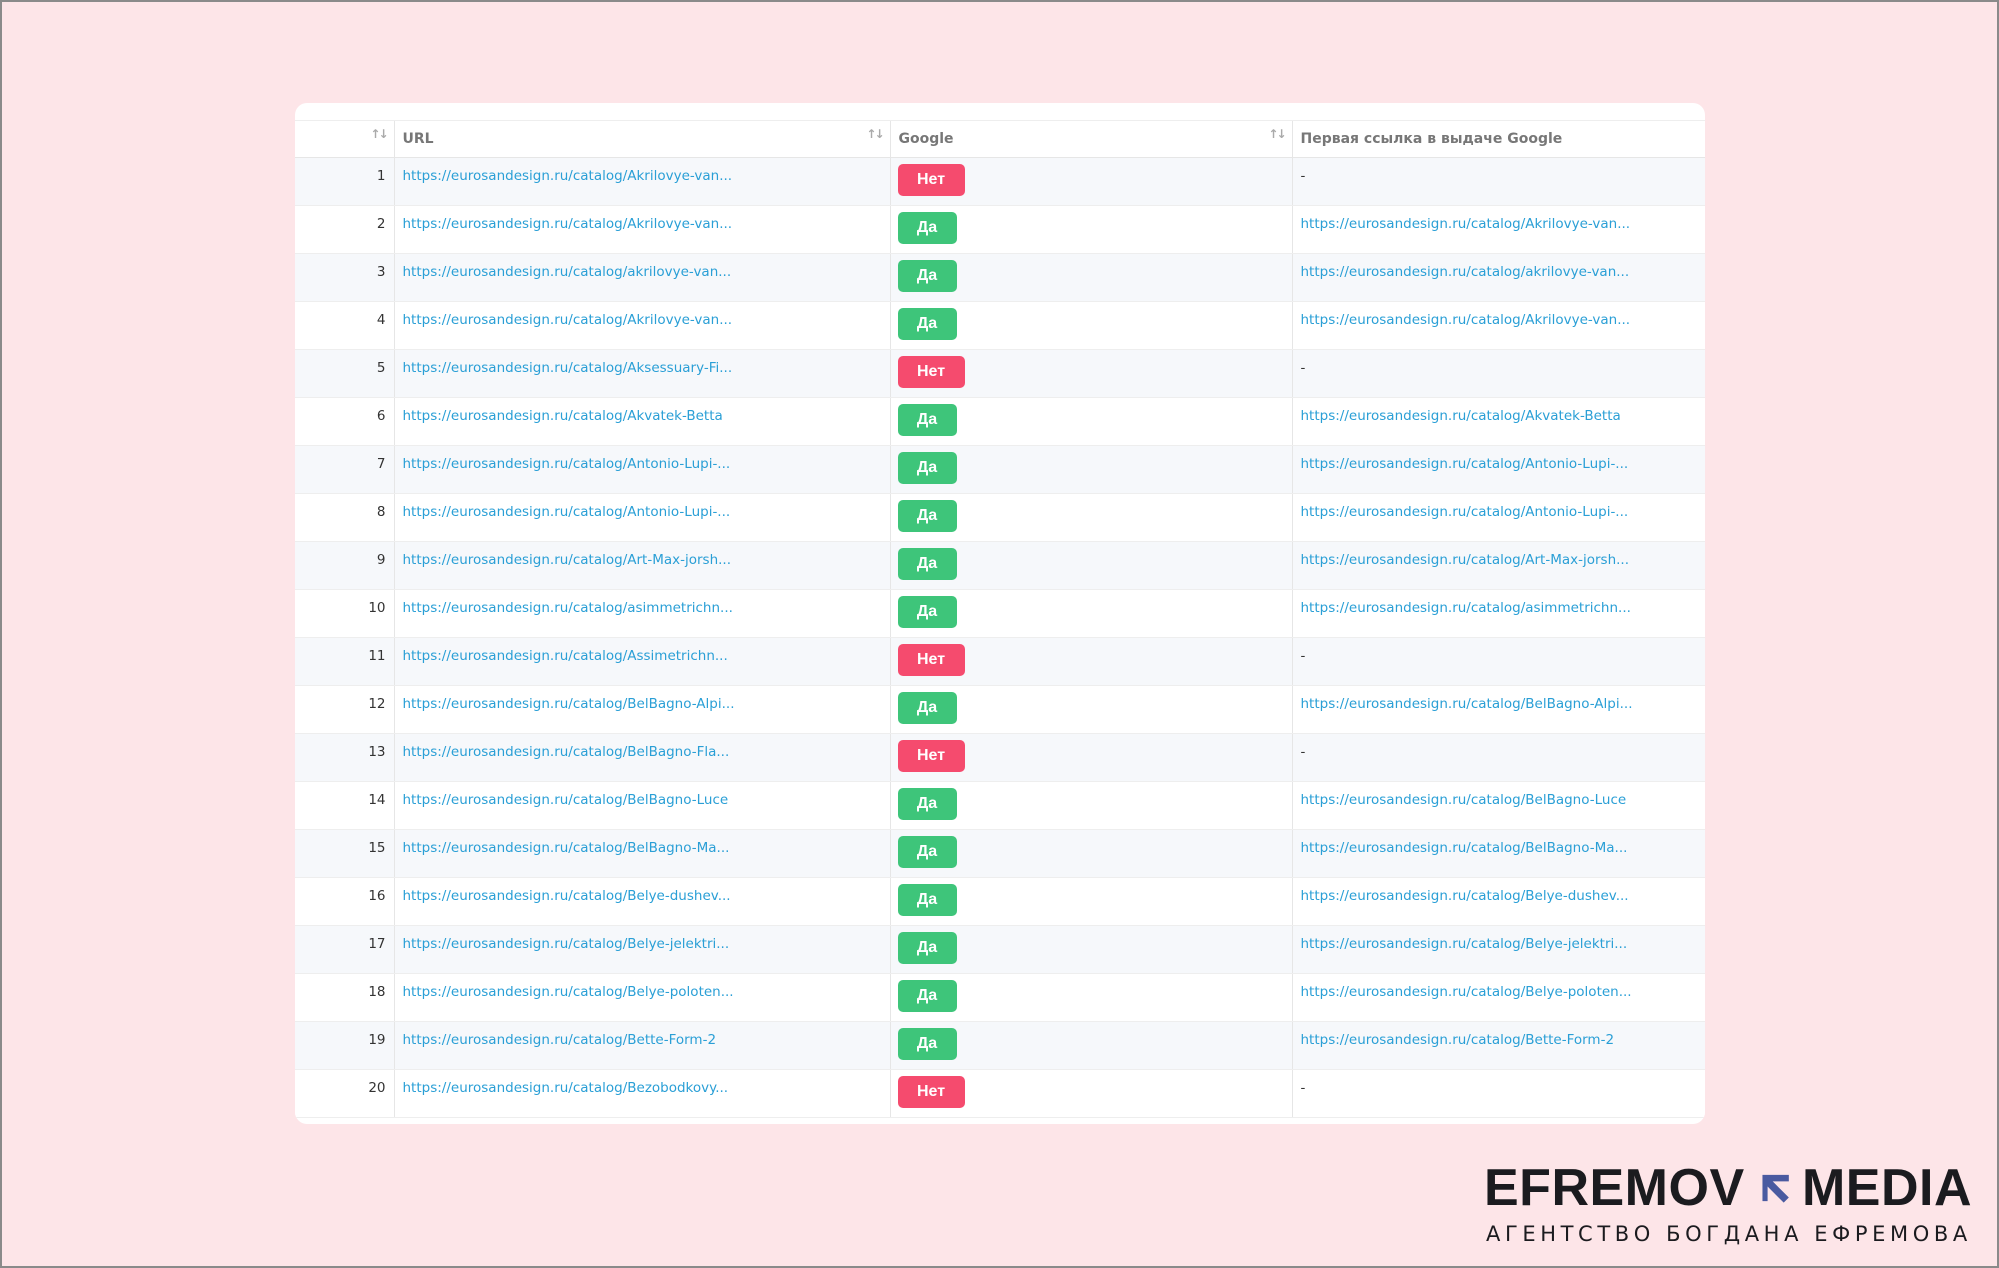  I want to click on column-header-url: URL ↑↓, so click(641, 139).